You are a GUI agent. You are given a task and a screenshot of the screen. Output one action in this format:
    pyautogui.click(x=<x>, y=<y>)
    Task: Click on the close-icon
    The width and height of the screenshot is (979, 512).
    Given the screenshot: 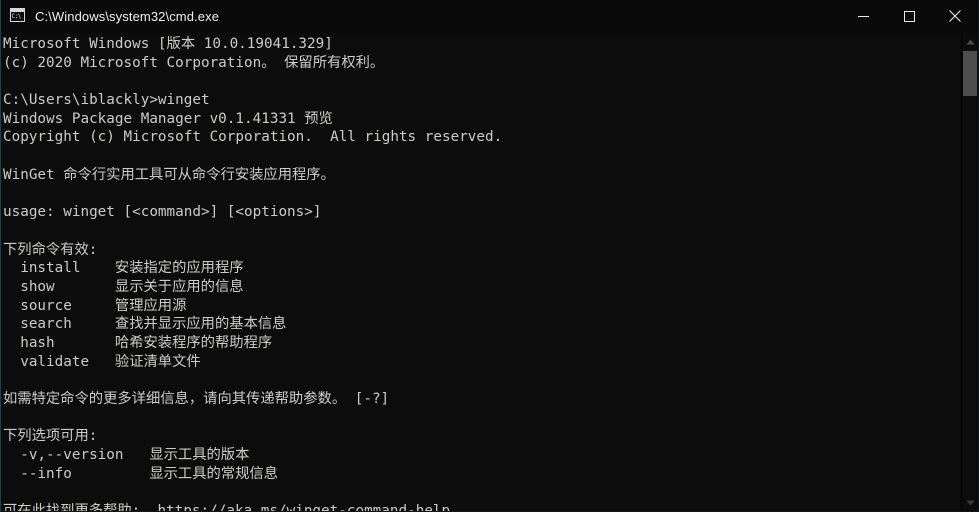 What is the action you would take?
    pyautogui.click(x=955, y=16)
    